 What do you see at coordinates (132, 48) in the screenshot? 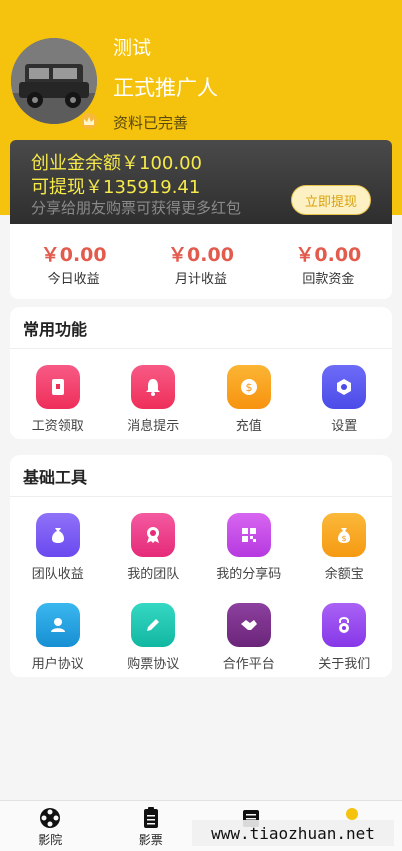
I see `user-name: 测试` at bounding box center [132, 48].